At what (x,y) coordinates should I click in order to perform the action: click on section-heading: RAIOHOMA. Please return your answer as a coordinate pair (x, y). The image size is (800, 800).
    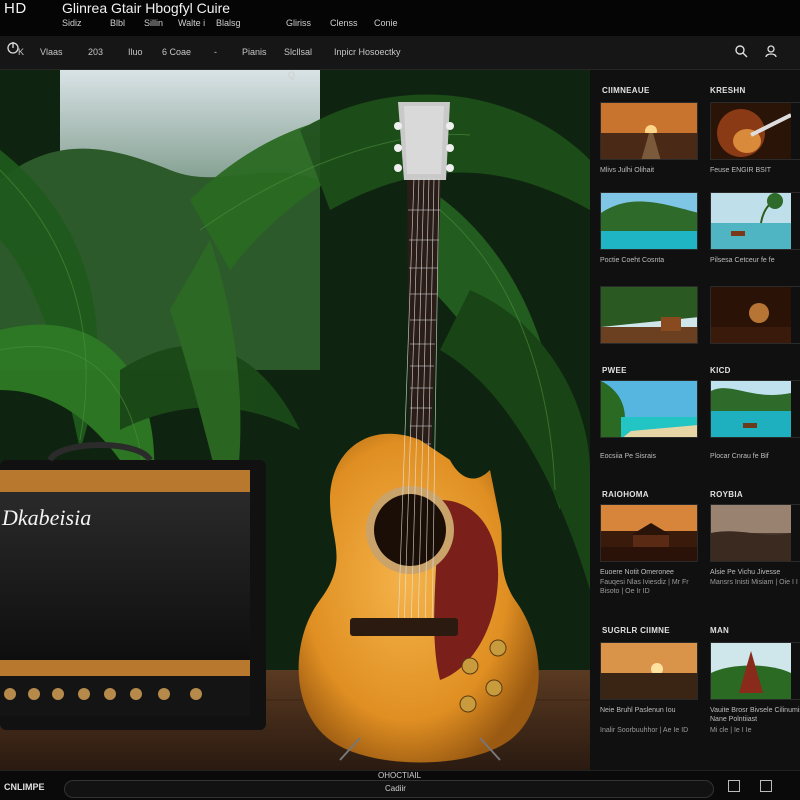
    Looking at the image, I should click on (625, 494).